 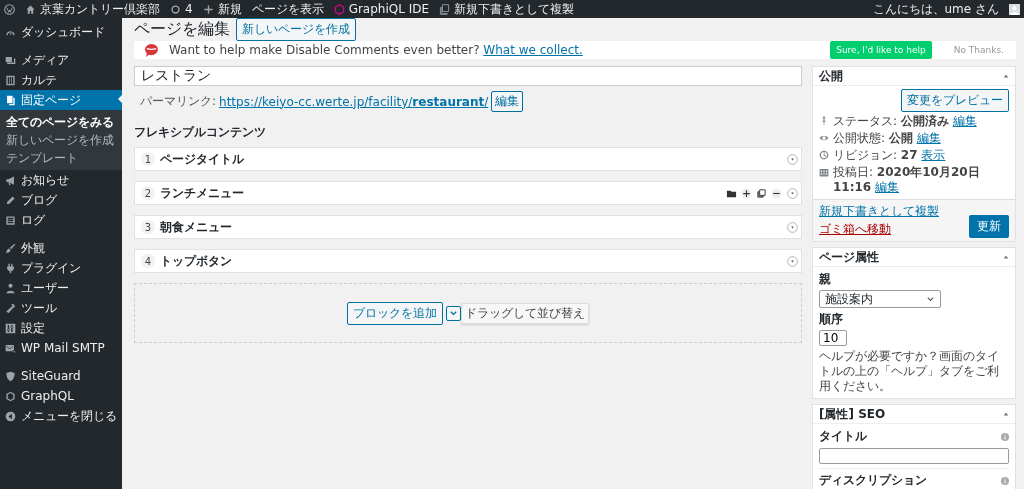 What do you see at coordinates (202, 159) in the screenshot?
I see `layout-title: ページタイトル` at bounding box center [202, 159].